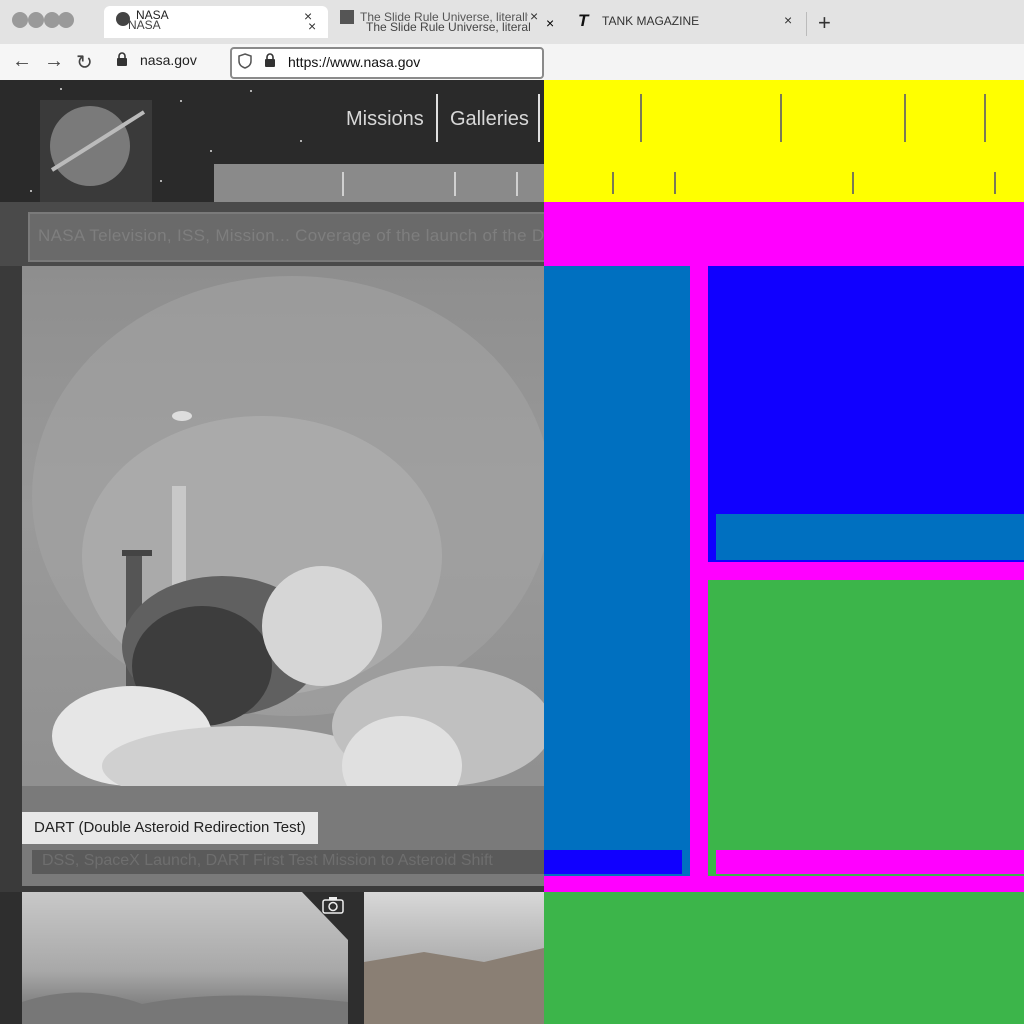  Describe the element at coordinates (824, 23) in the screenshot. I see `new-tab-button: +` at that location.